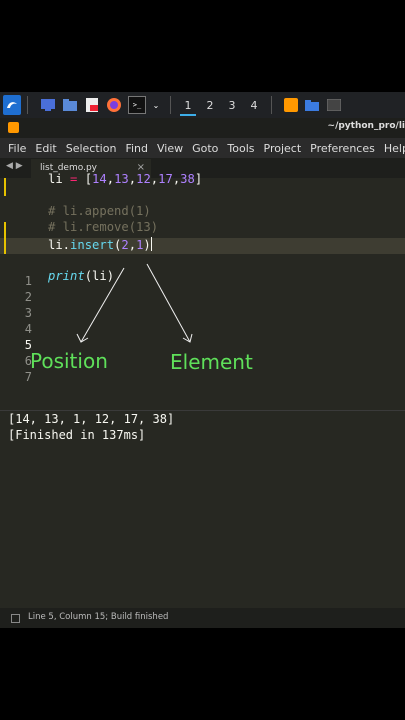  Describe the element at coordinates (202, 618) in the screenshot. I see `status-bar: Line 5, Column 15; Build finished` at that location.